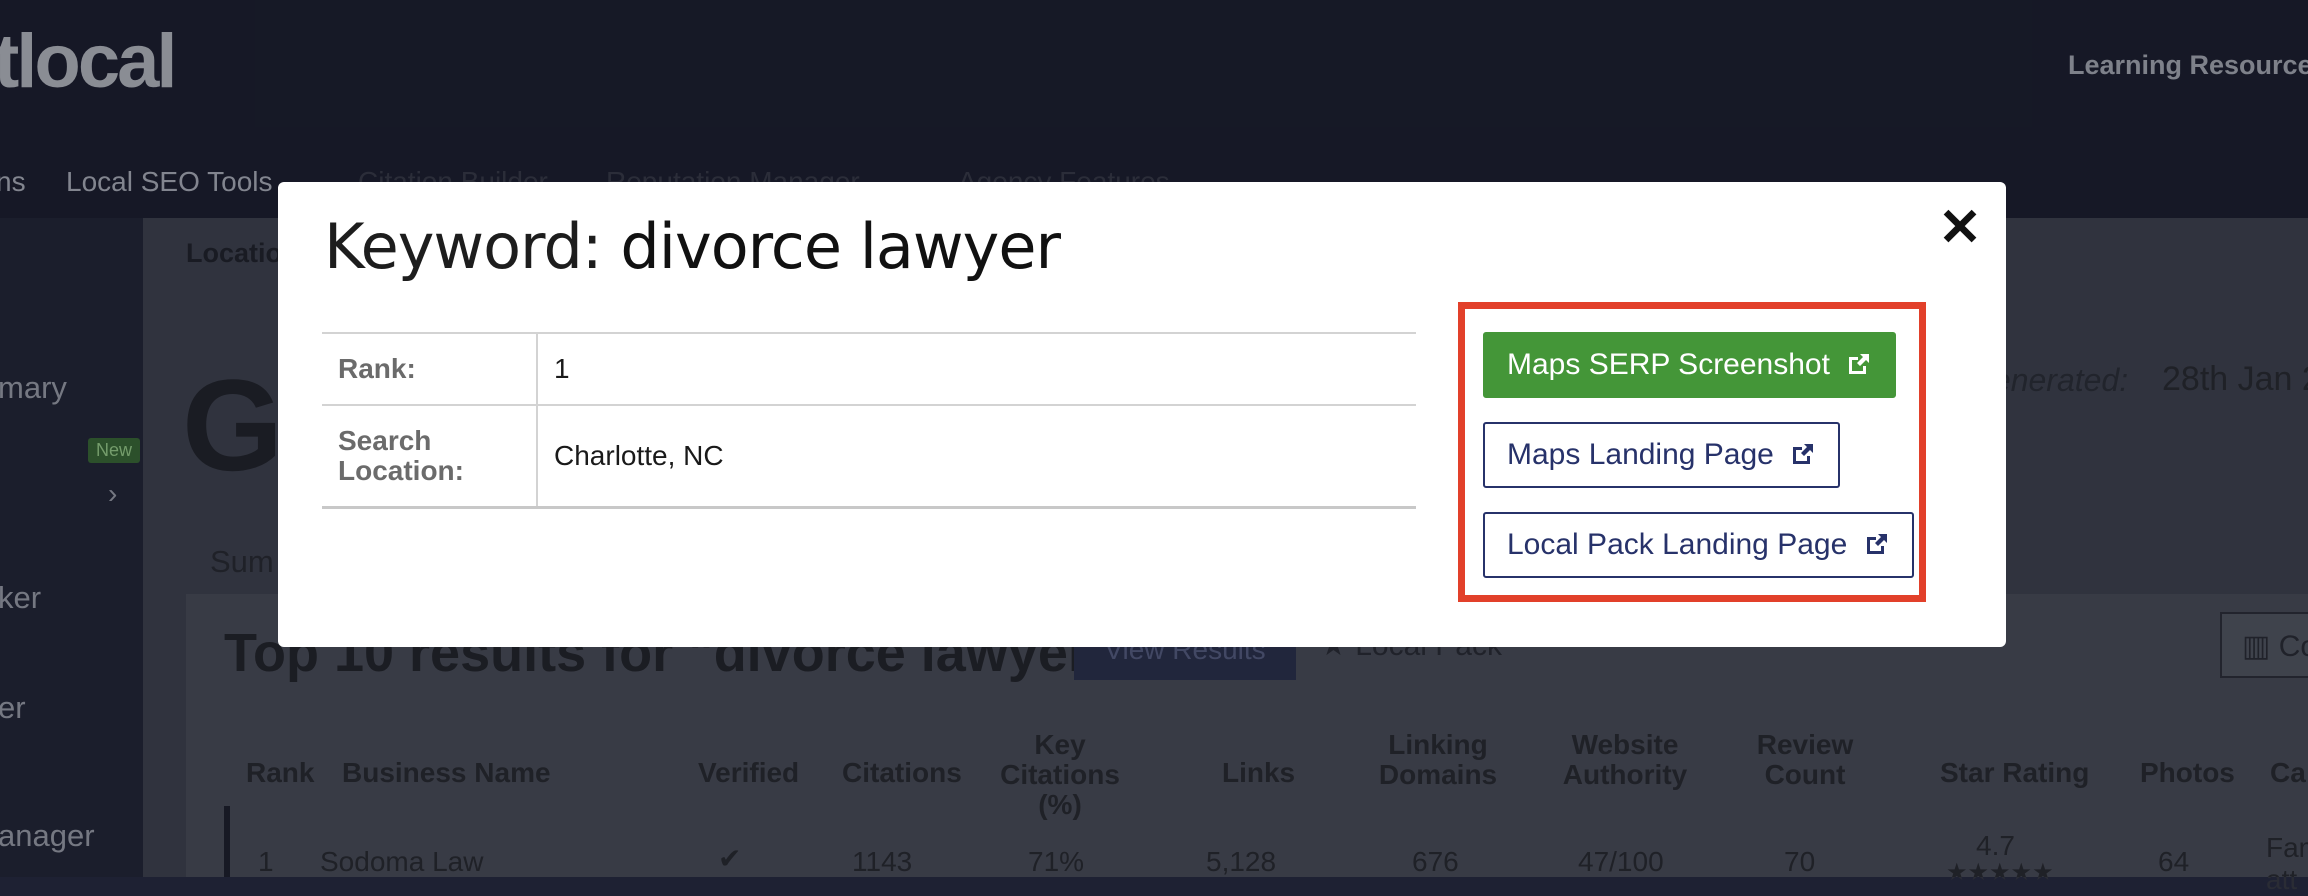 This screenshot has height=896, width=2308. I want to click on keyword-info-table: Rank: 1 Search Location: Charlotte, NC, so click(869, 420).